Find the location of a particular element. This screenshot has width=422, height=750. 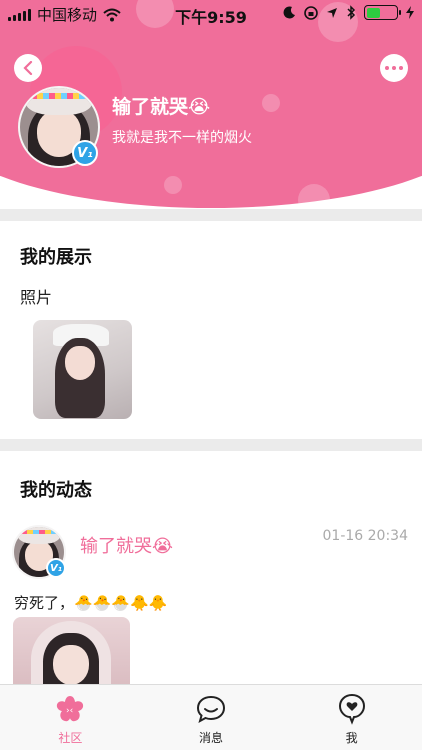

back-button is located at coordinates (28, 68).